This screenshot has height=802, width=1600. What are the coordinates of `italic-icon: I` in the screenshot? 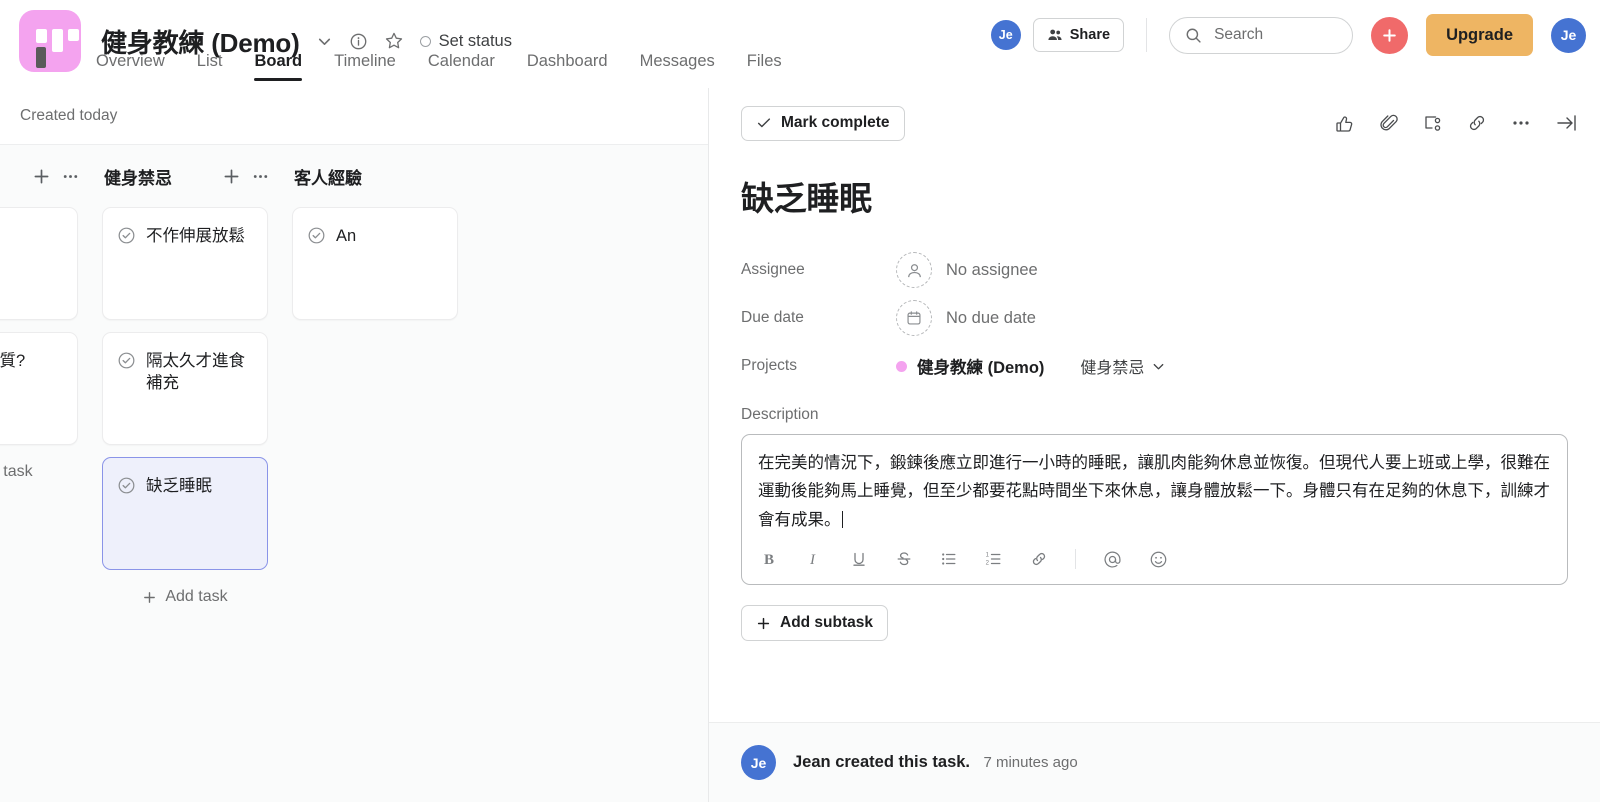 It's located at (814, 559).